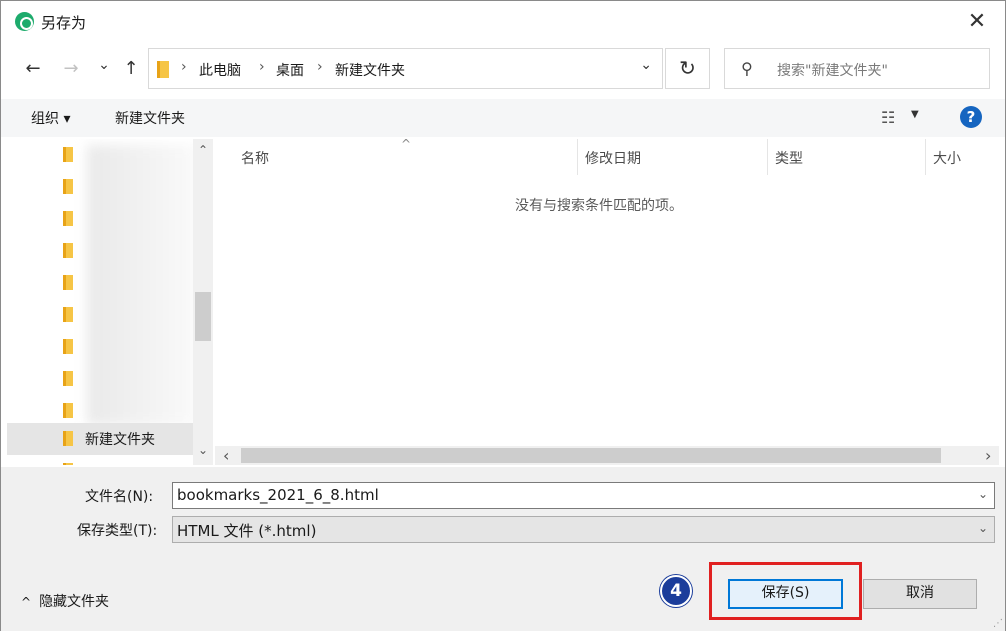 The width and height of the screenshot is (1006, 631). Describe the element at coordinates (247, 531) in the screenshot. I see `filetype-value: HTML 文件 (*.html)` at that location.